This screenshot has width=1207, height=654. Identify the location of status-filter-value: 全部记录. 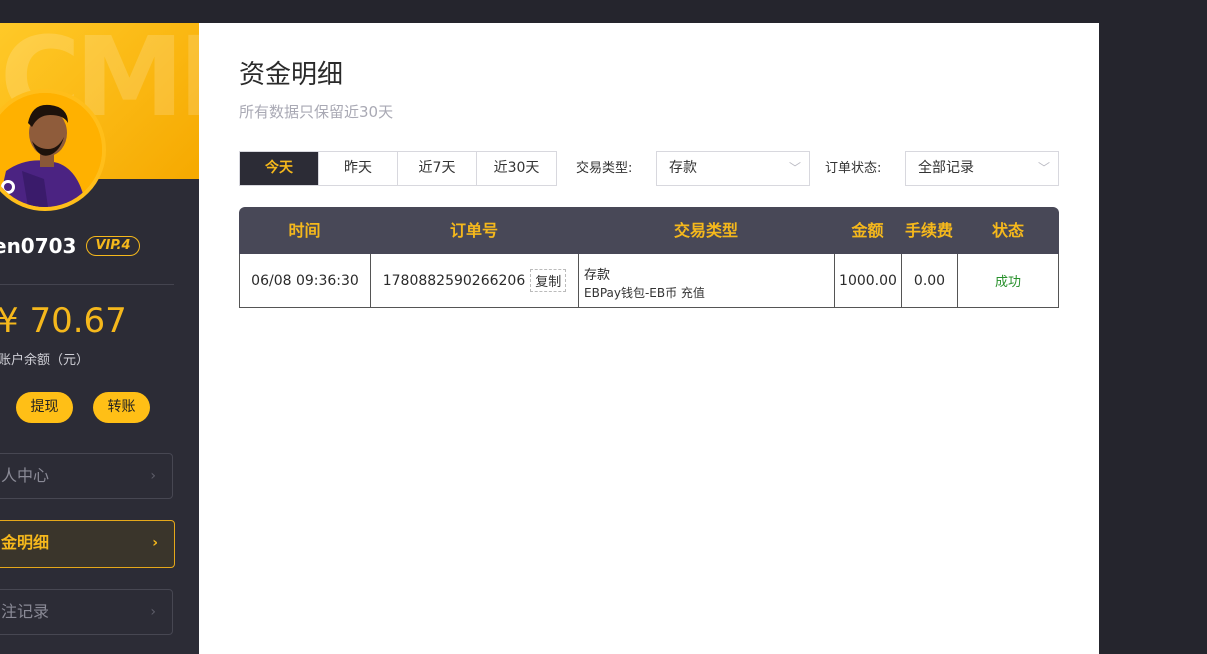
(946, 168).